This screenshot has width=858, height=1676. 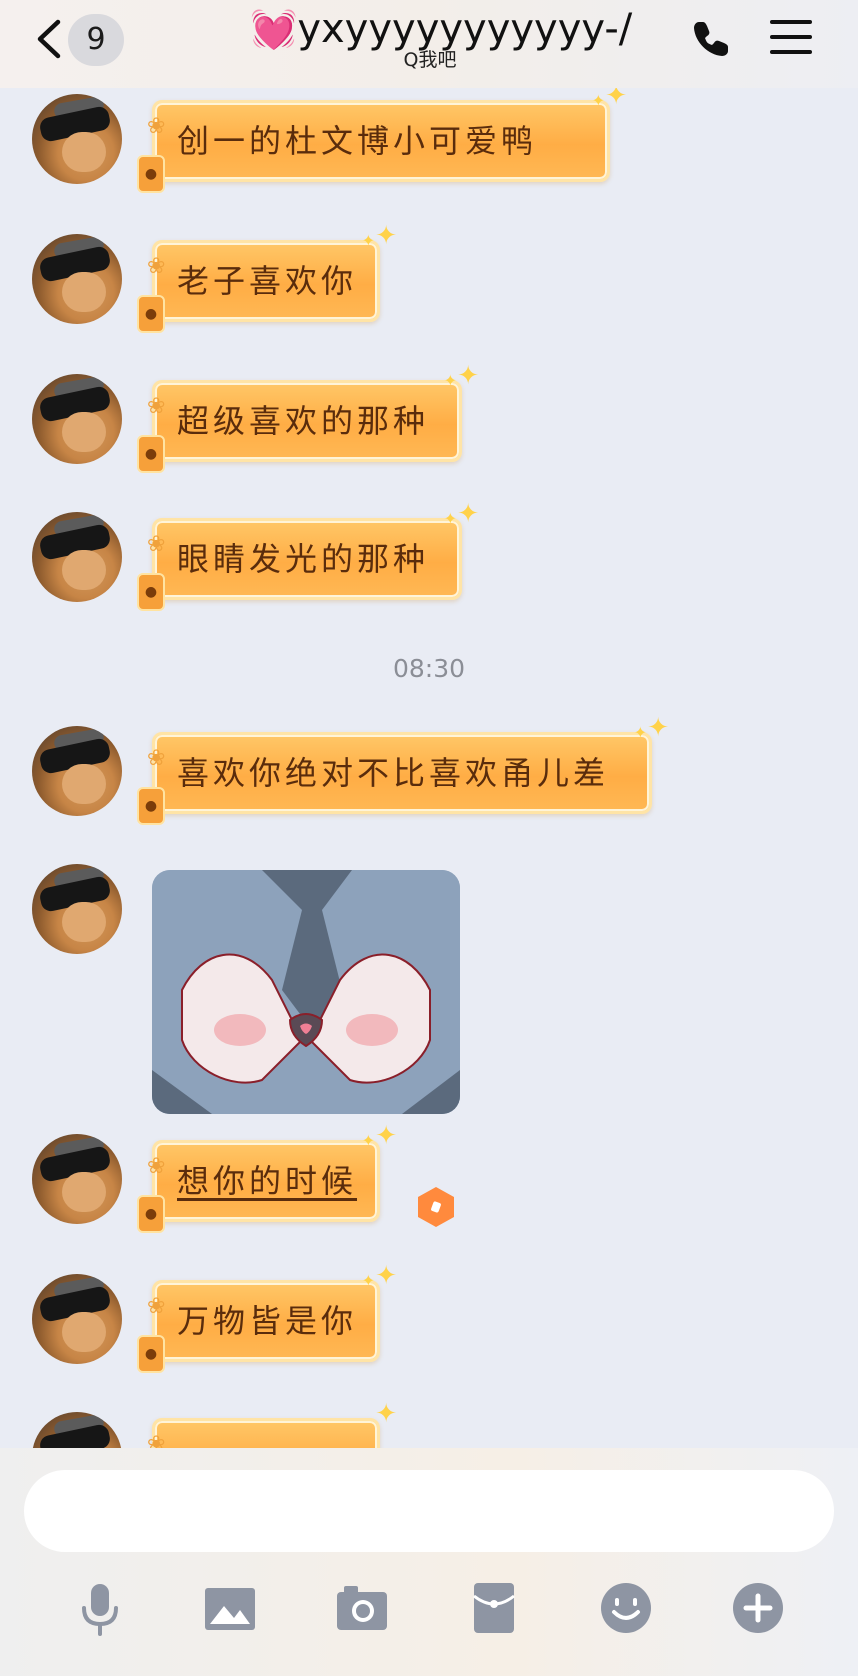 I want to click on message-bubble: ❀ 万物皆是你 ● ✦ ✦, so click(x=267, y=1318).